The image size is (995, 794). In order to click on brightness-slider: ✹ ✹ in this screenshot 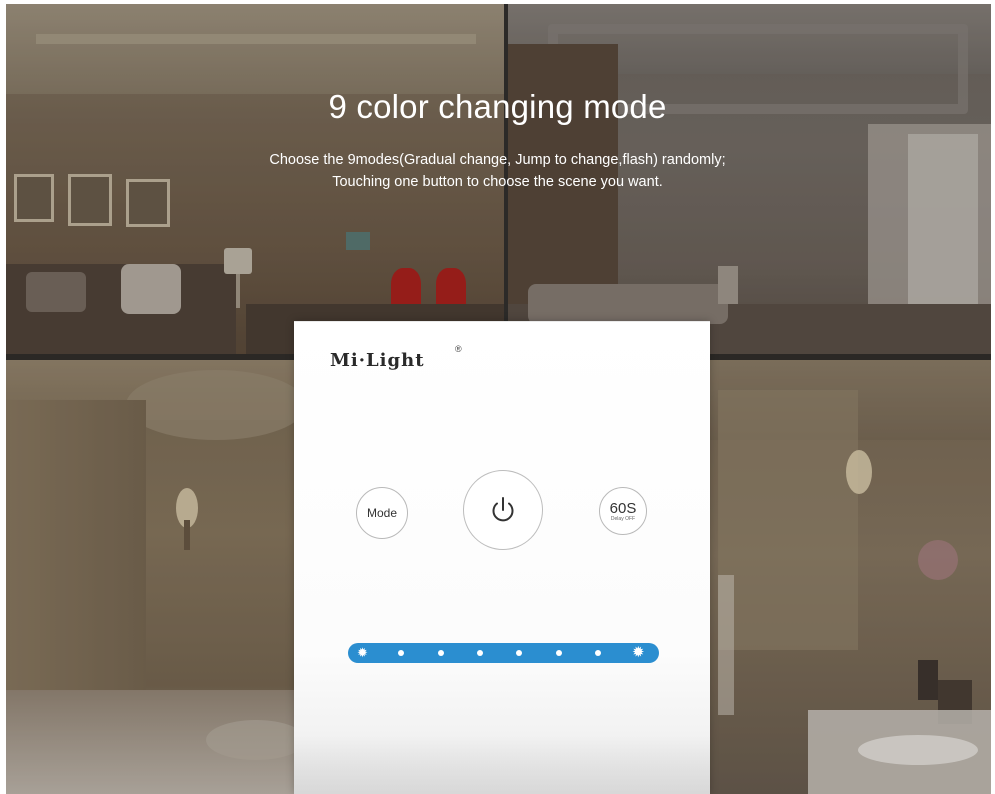, I will do `click(503, 653)`.